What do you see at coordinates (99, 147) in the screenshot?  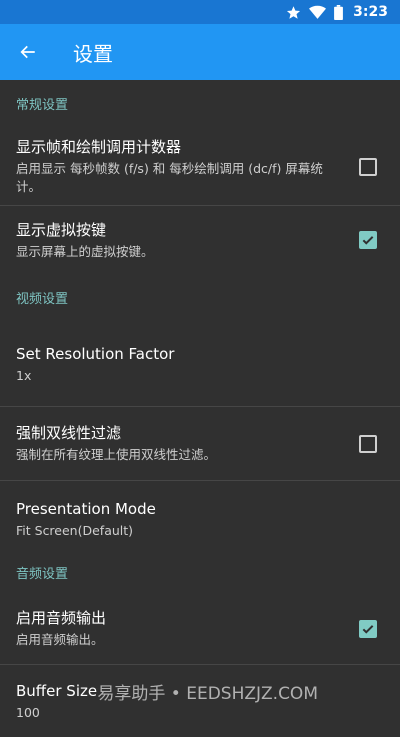 I see `pref-title: 显示帧和绘制调用计数器` at bounding box center [99, 147].